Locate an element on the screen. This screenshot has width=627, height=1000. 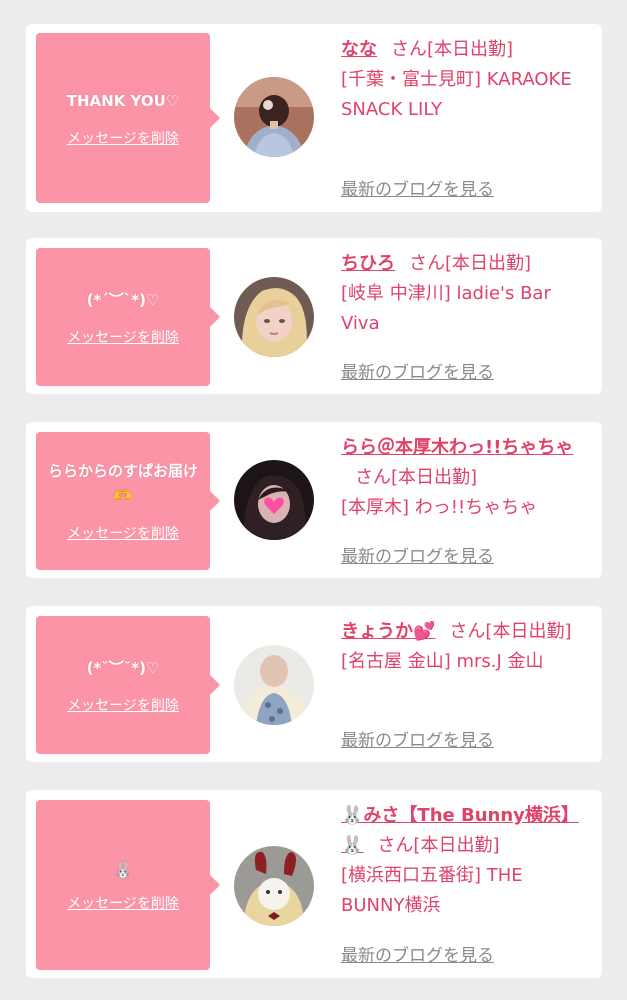
message-bubble: ららからのすぱお届け🫶 メッセージを削除 is located at coordinates (128, 501).